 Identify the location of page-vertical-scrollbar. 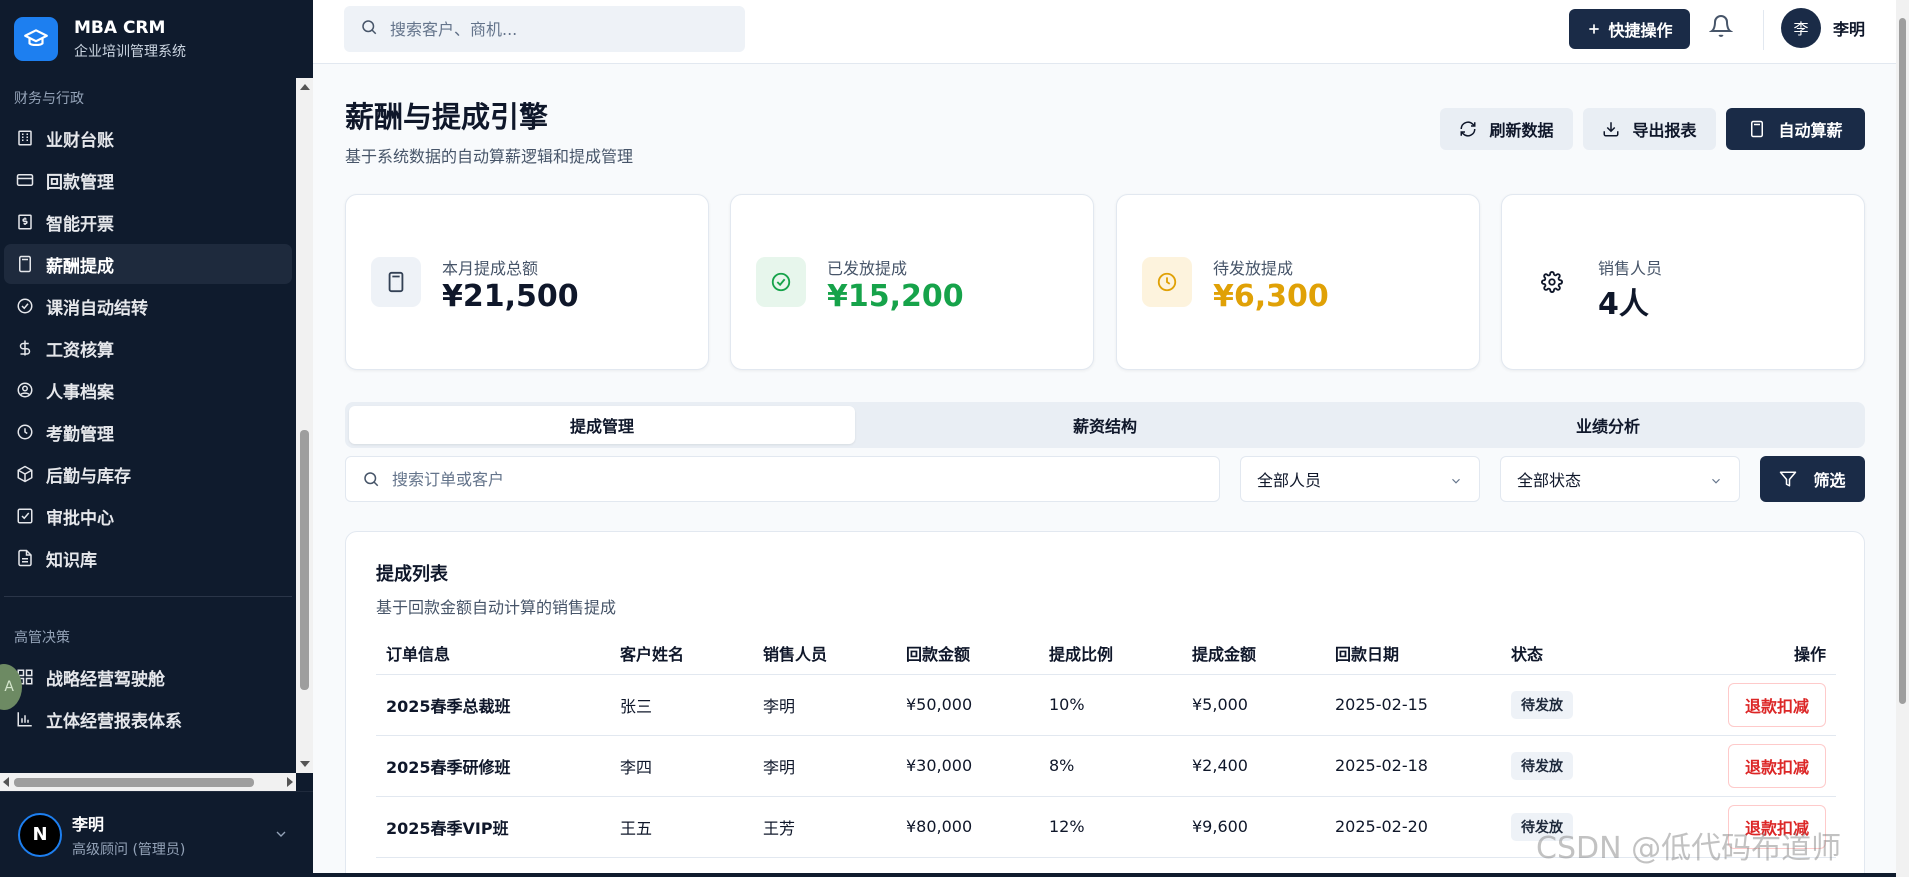
(1902, 438).